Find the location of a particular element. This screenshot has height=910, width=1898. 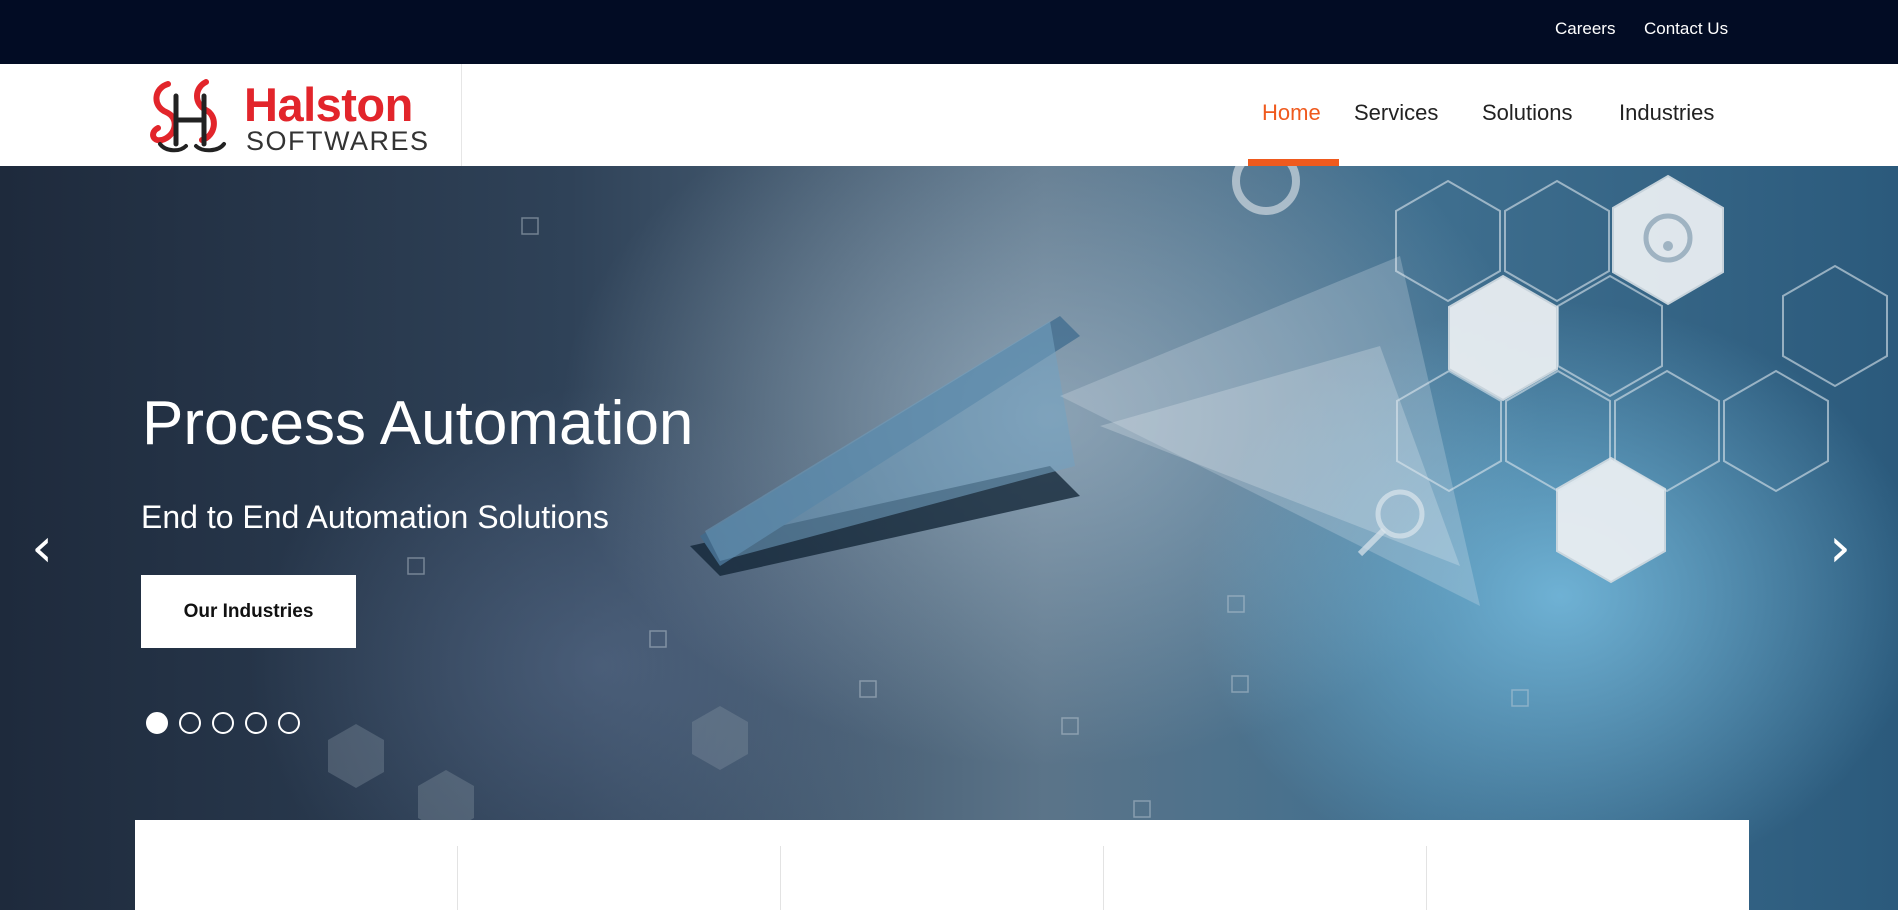

hero-subtitle: End to End Automation Solutions is located at coordinates (375, 517).